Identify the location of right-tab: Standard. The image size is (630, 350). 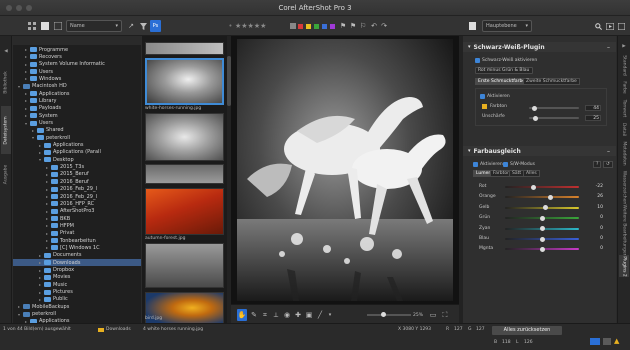
(624, 65).